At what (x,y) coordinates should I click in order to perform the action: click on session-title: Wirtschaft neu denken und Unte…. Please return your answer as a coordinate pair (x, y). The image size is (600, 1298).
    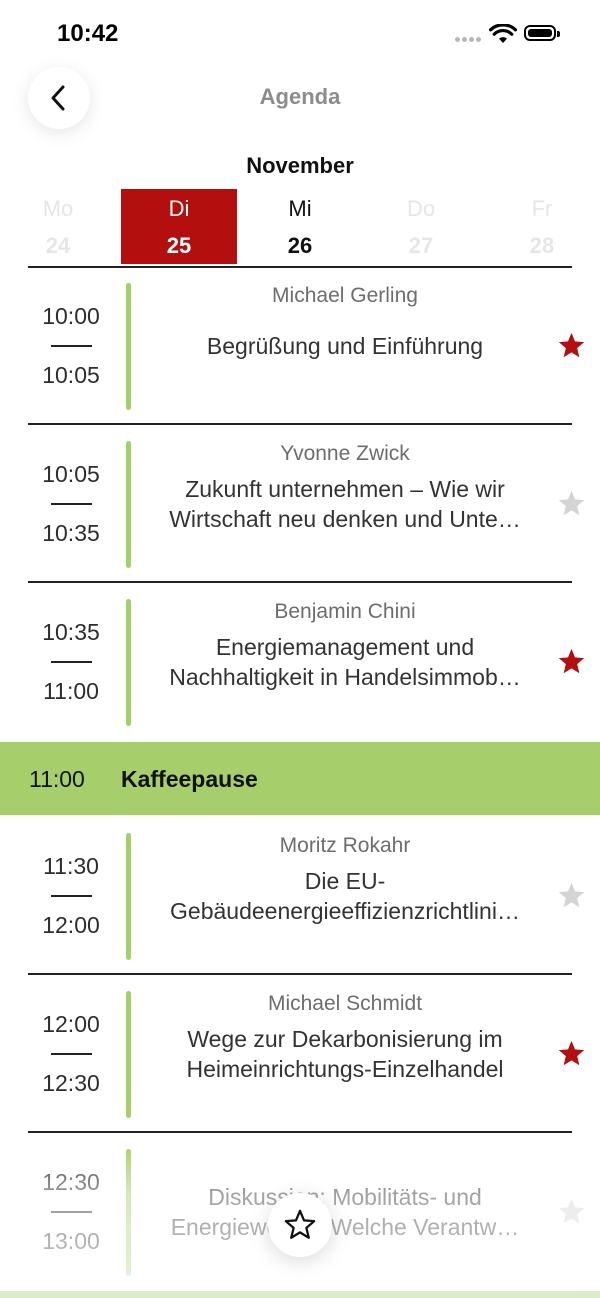
    Looking at the image, I should click on (345, 519).